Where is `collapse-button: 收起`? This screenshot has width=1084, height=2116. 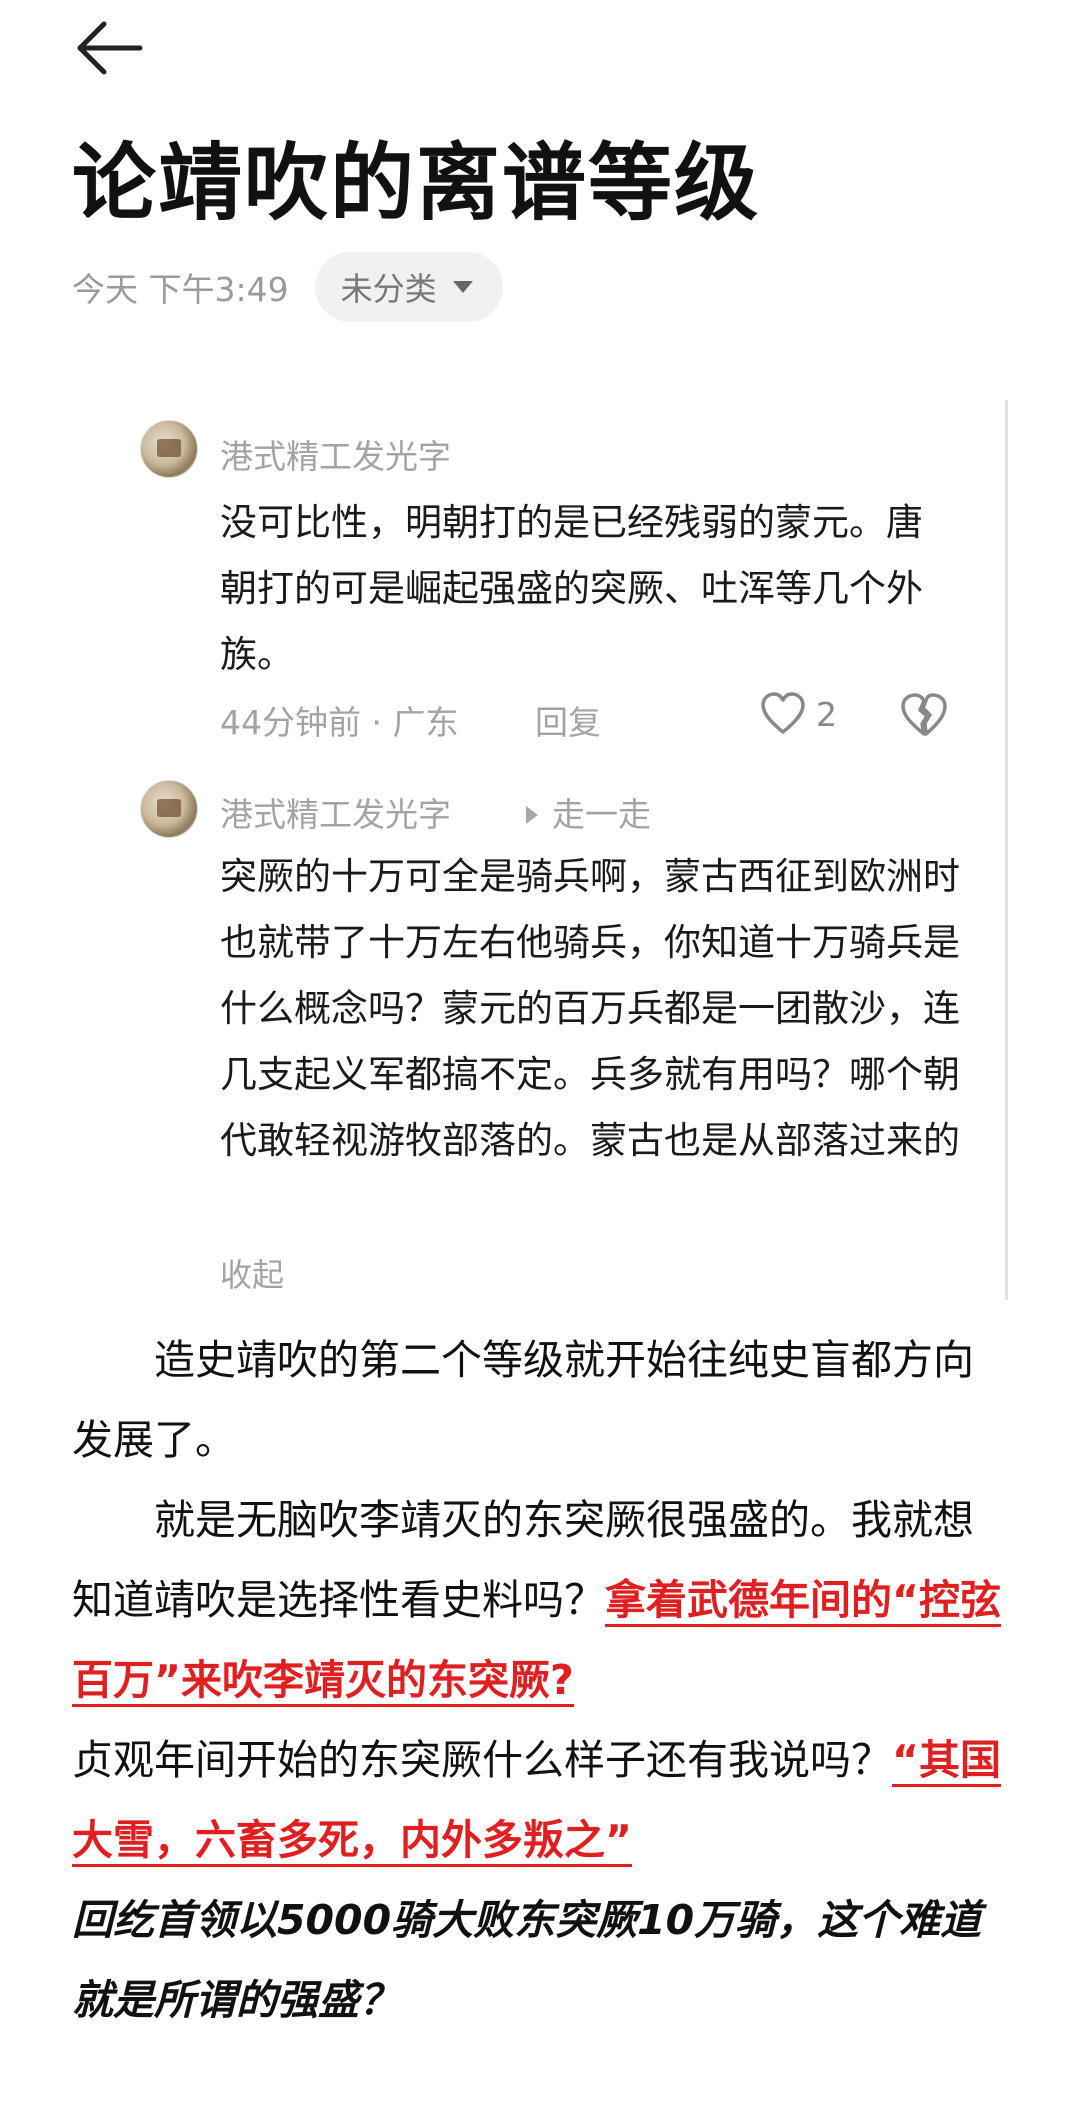
collapse-button: 收起 is located at coordinates (252, 1273).